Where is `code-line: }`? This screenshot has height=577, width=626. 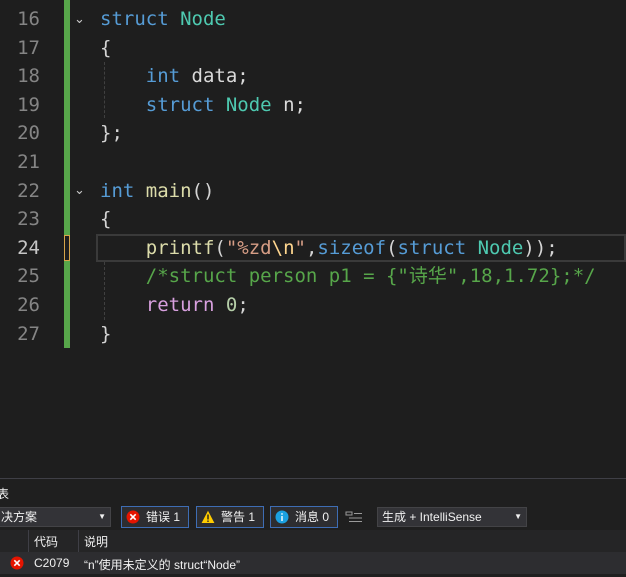
code-line: } is located at coordinates (105, 334).